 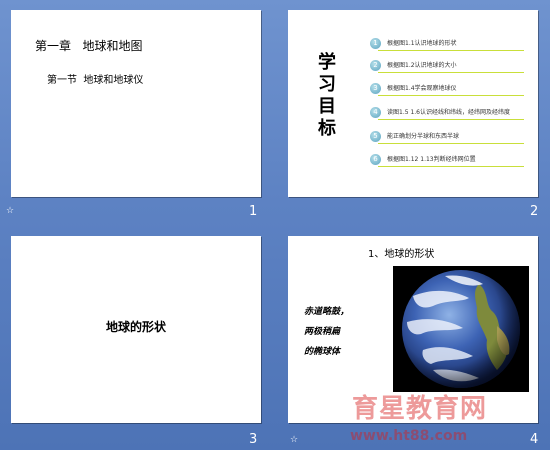 What do you see at coordinates (401, 254) in the screenshot?
I see `slide-title: 1、地球的形状` at bounding box center [401, 254].